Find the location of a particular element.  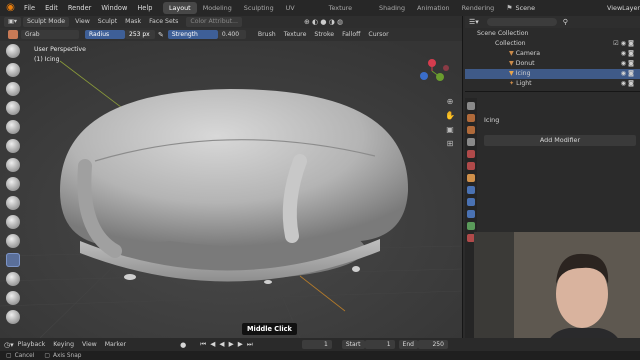

menu-falloff: Falloff is located at coordinates (351, 35).